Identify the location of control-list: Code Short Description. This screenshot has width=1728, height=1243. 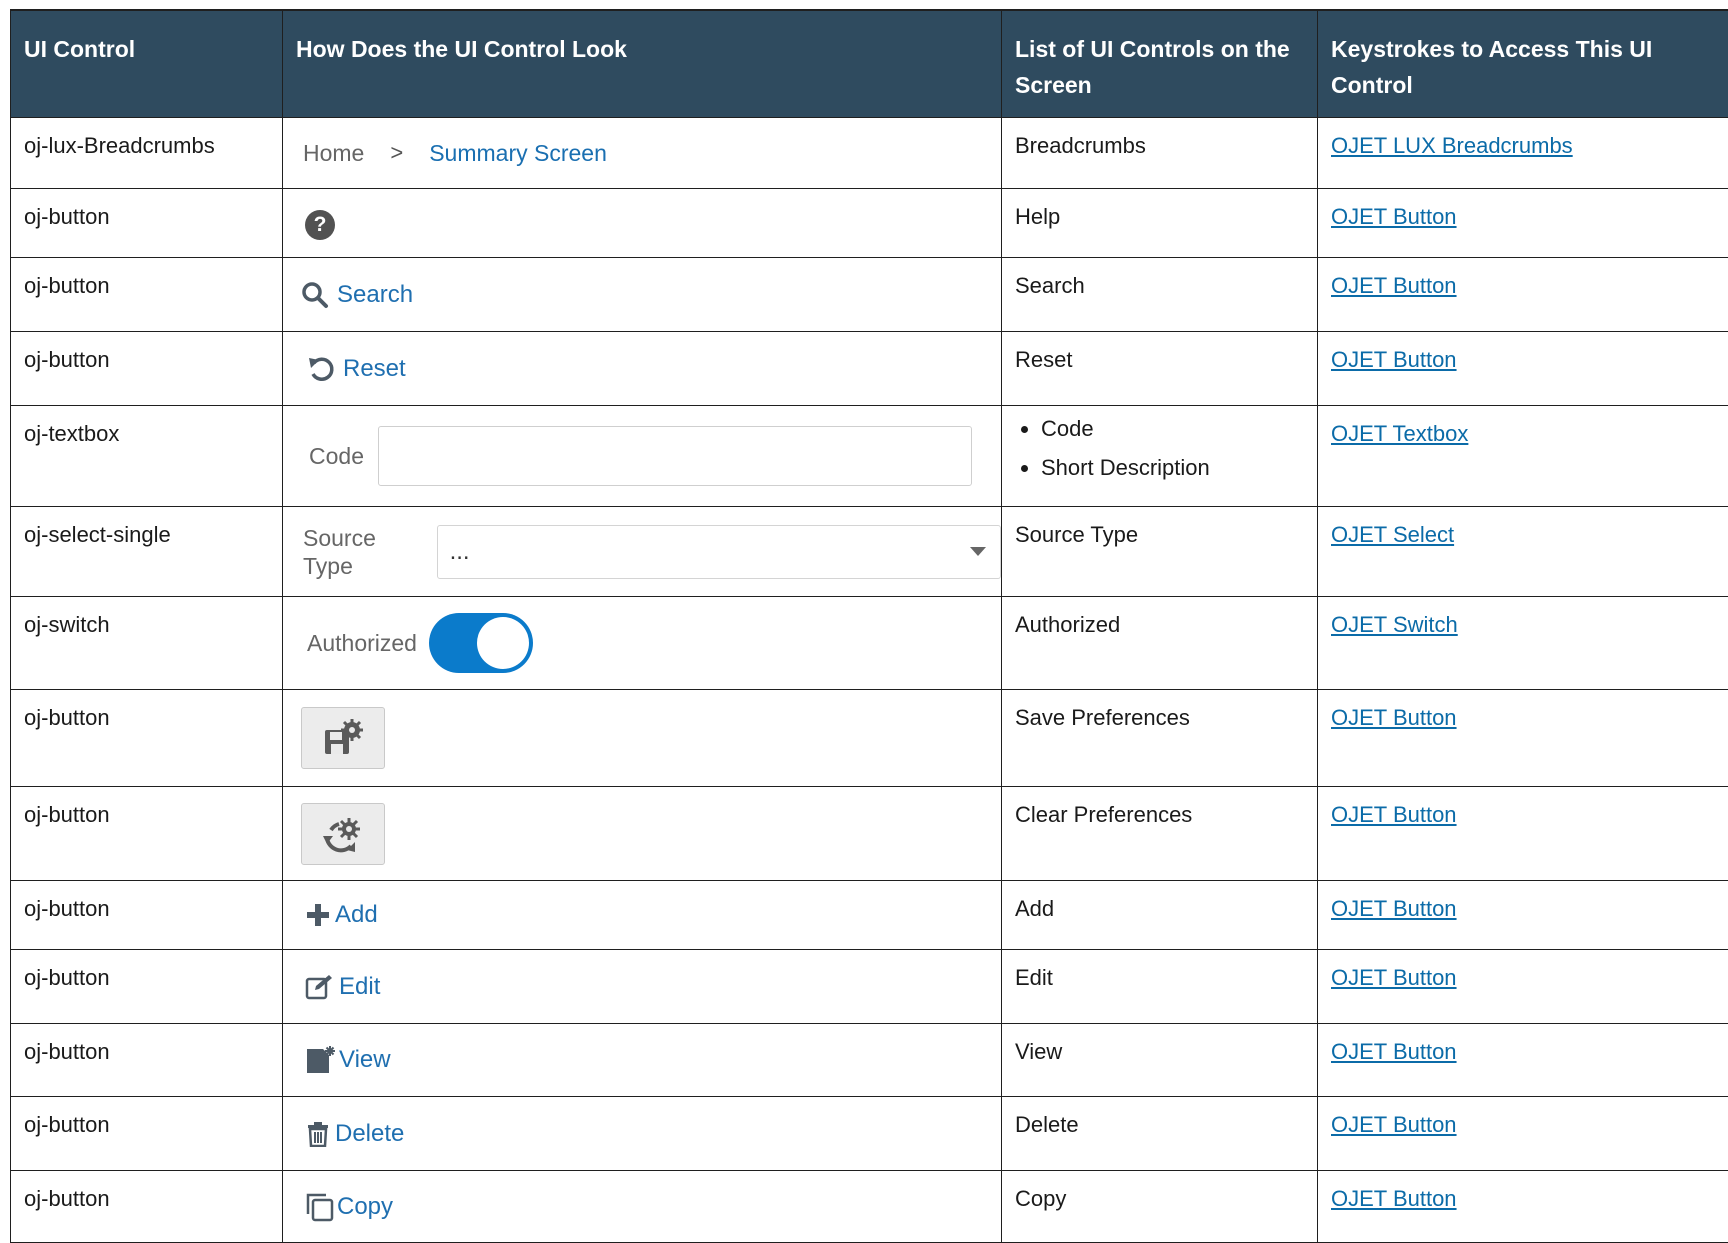
(1160, 456).